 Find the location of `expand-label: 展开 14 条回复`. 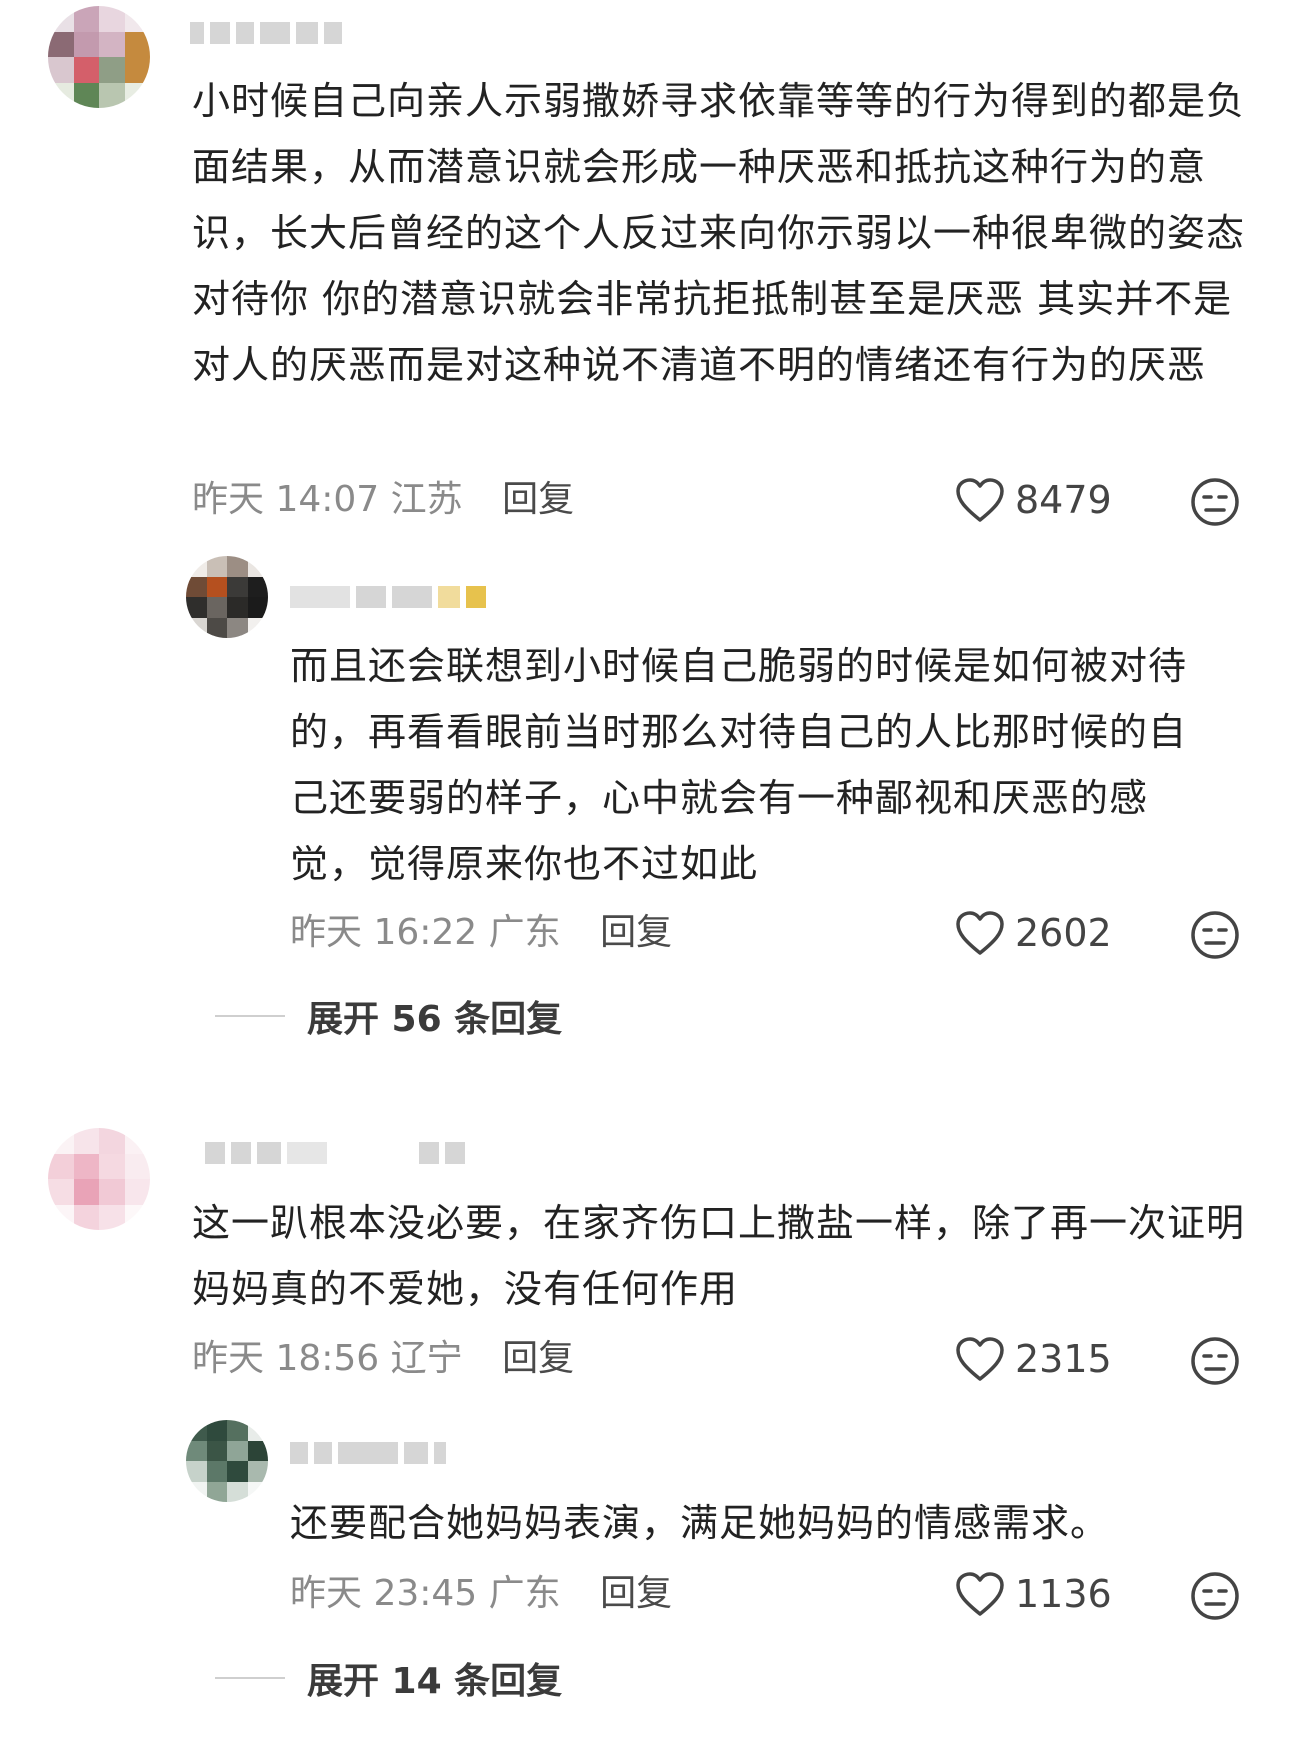

expand-label: 展开 14 条回复 is located at coordinates (435, 1681).